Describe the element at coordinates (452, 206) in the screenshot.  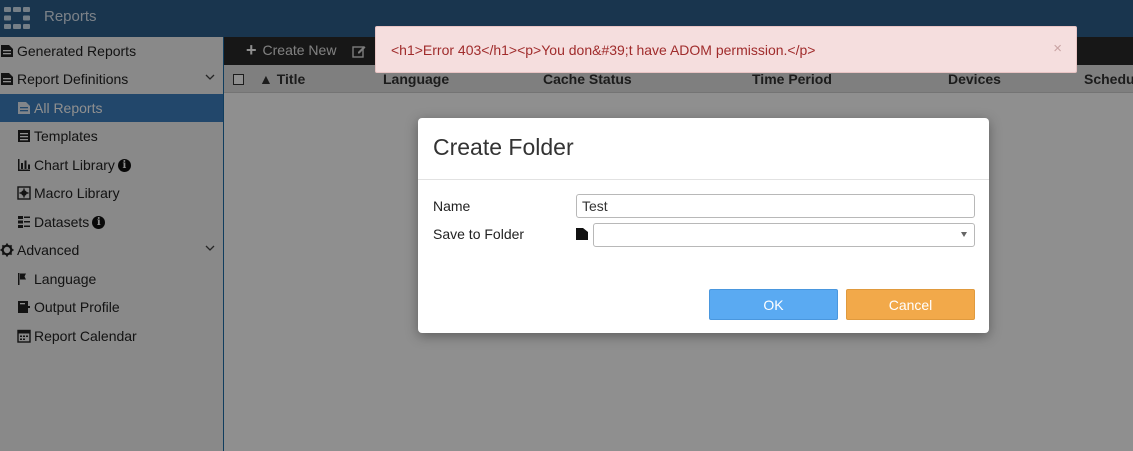
I see `name-label: Name` at that location.